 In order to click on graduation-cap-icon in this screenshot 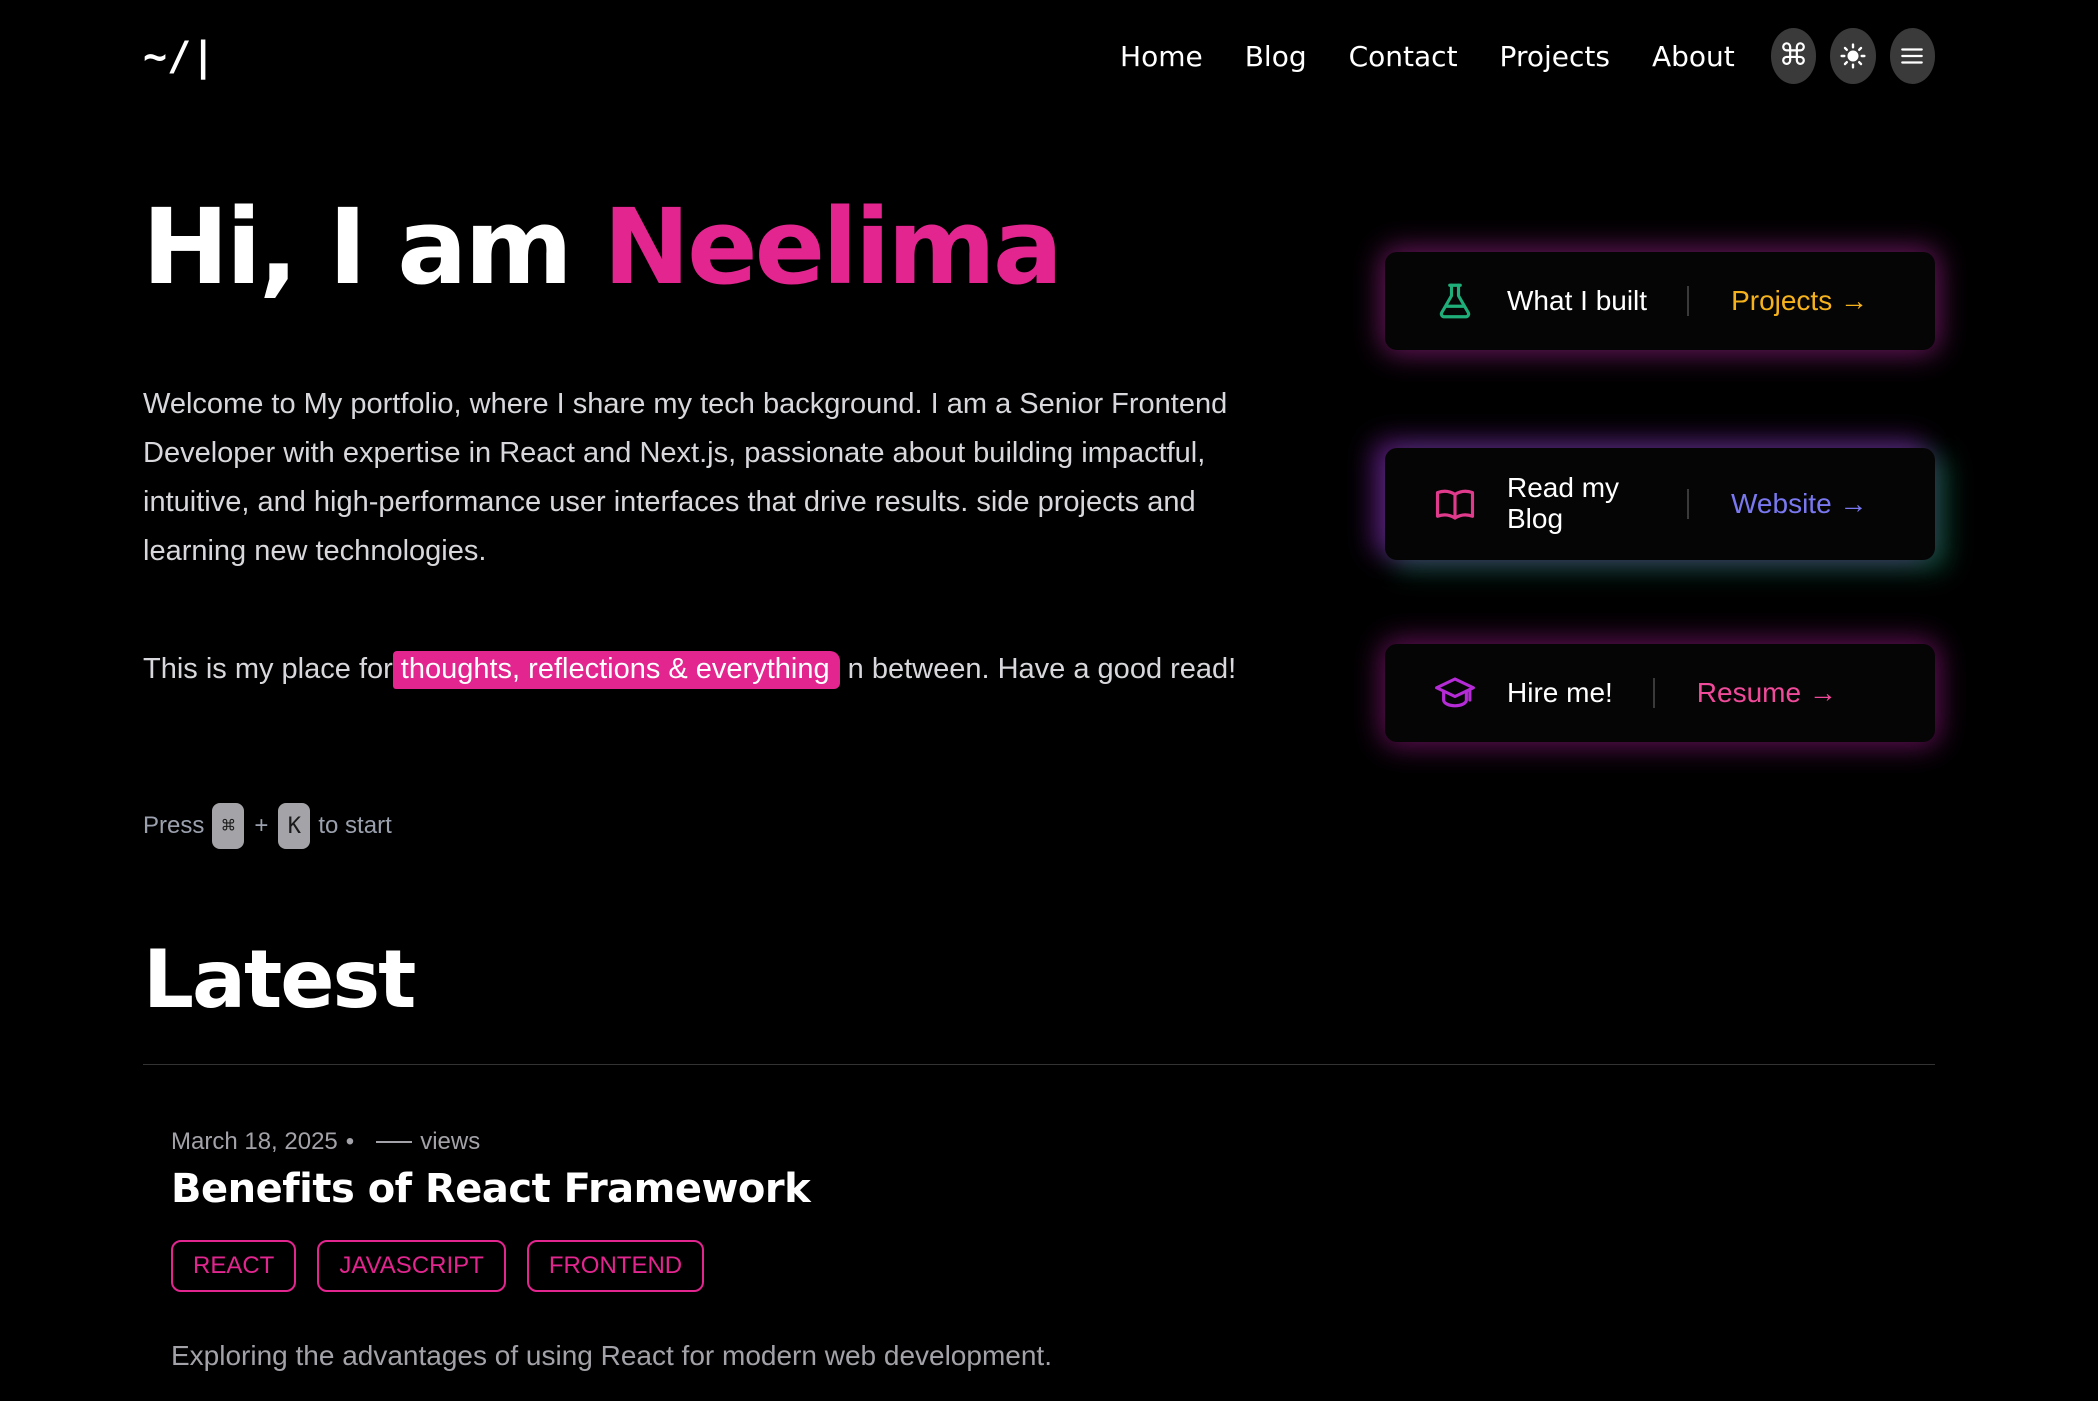, I will do `click(1455, 693)`.